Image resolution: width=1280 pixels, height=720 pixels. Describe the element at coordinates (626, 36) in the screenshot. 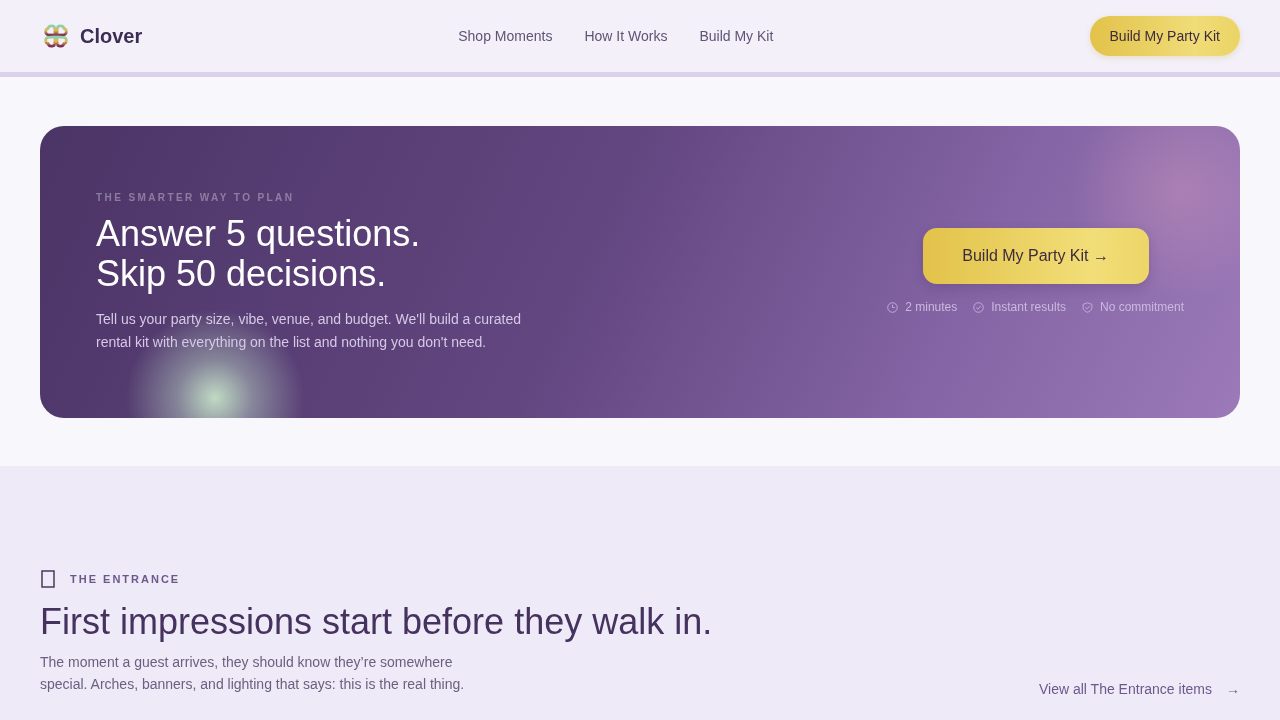

I see `nav-link: How It Works` at that location.